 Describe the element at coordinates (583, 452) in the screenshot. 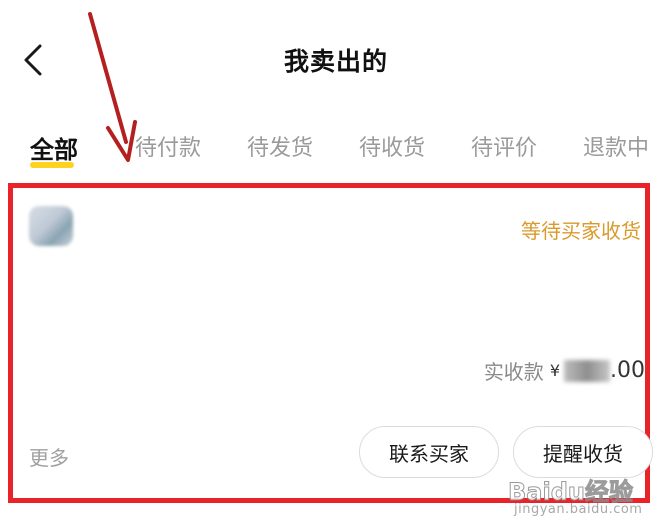

I see `remind-receipt-button: 提醒收货` at that location.